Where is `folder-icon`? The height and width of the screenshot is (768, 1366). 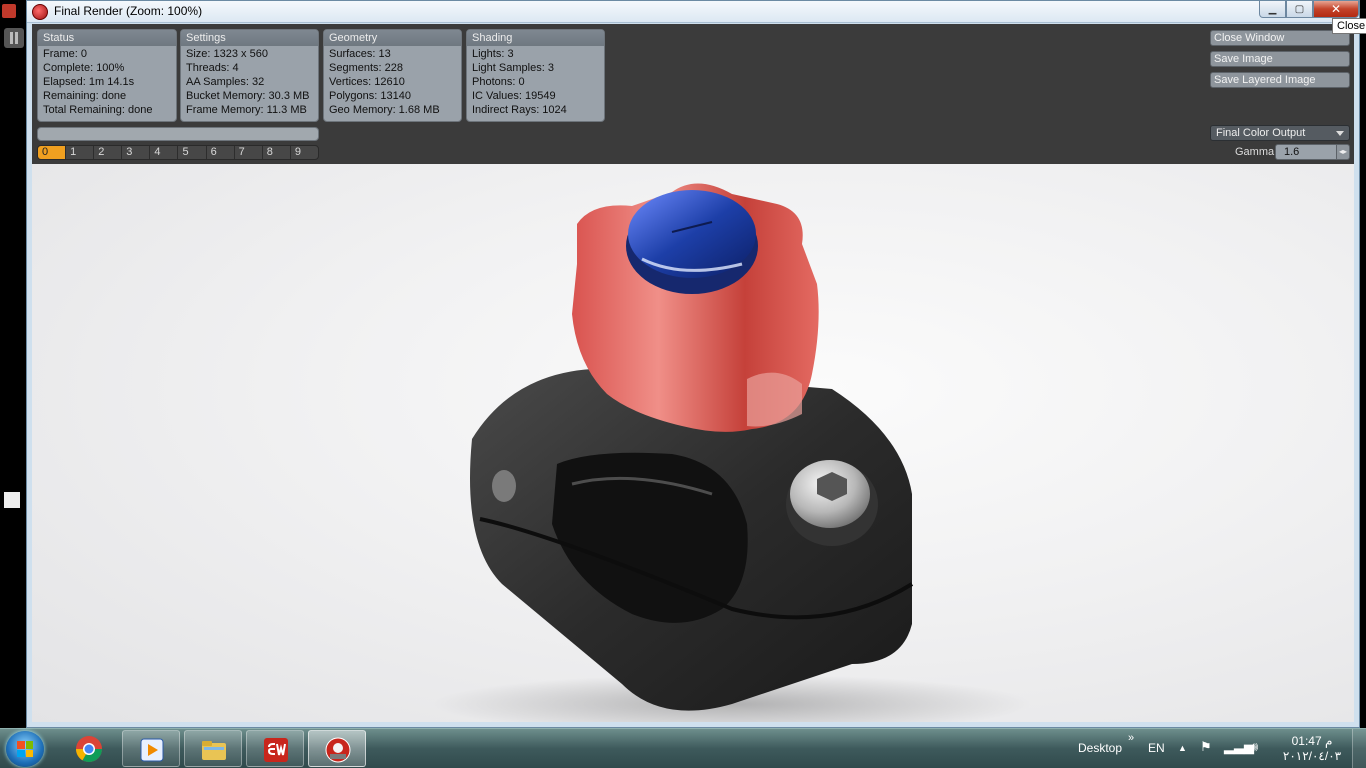
folder-icon is located at coordinates (214, 750).